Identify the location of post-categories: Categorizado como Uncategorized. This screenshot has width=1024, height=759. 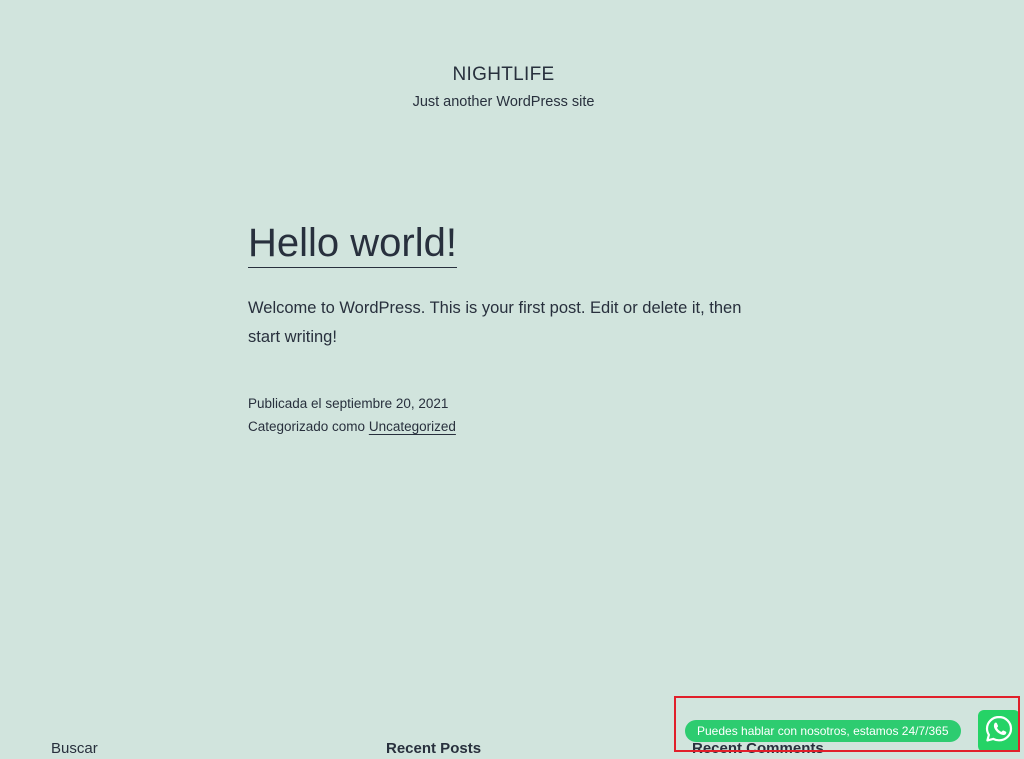
(352, 426).